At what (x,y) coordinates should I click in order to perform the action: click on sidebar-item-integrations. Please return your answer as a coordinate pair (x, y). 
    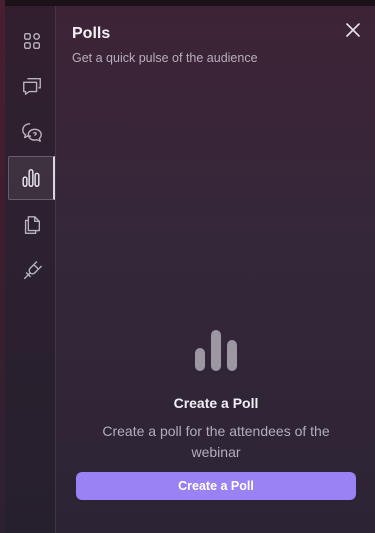
    Looking at the image, I should click on (31, 271).